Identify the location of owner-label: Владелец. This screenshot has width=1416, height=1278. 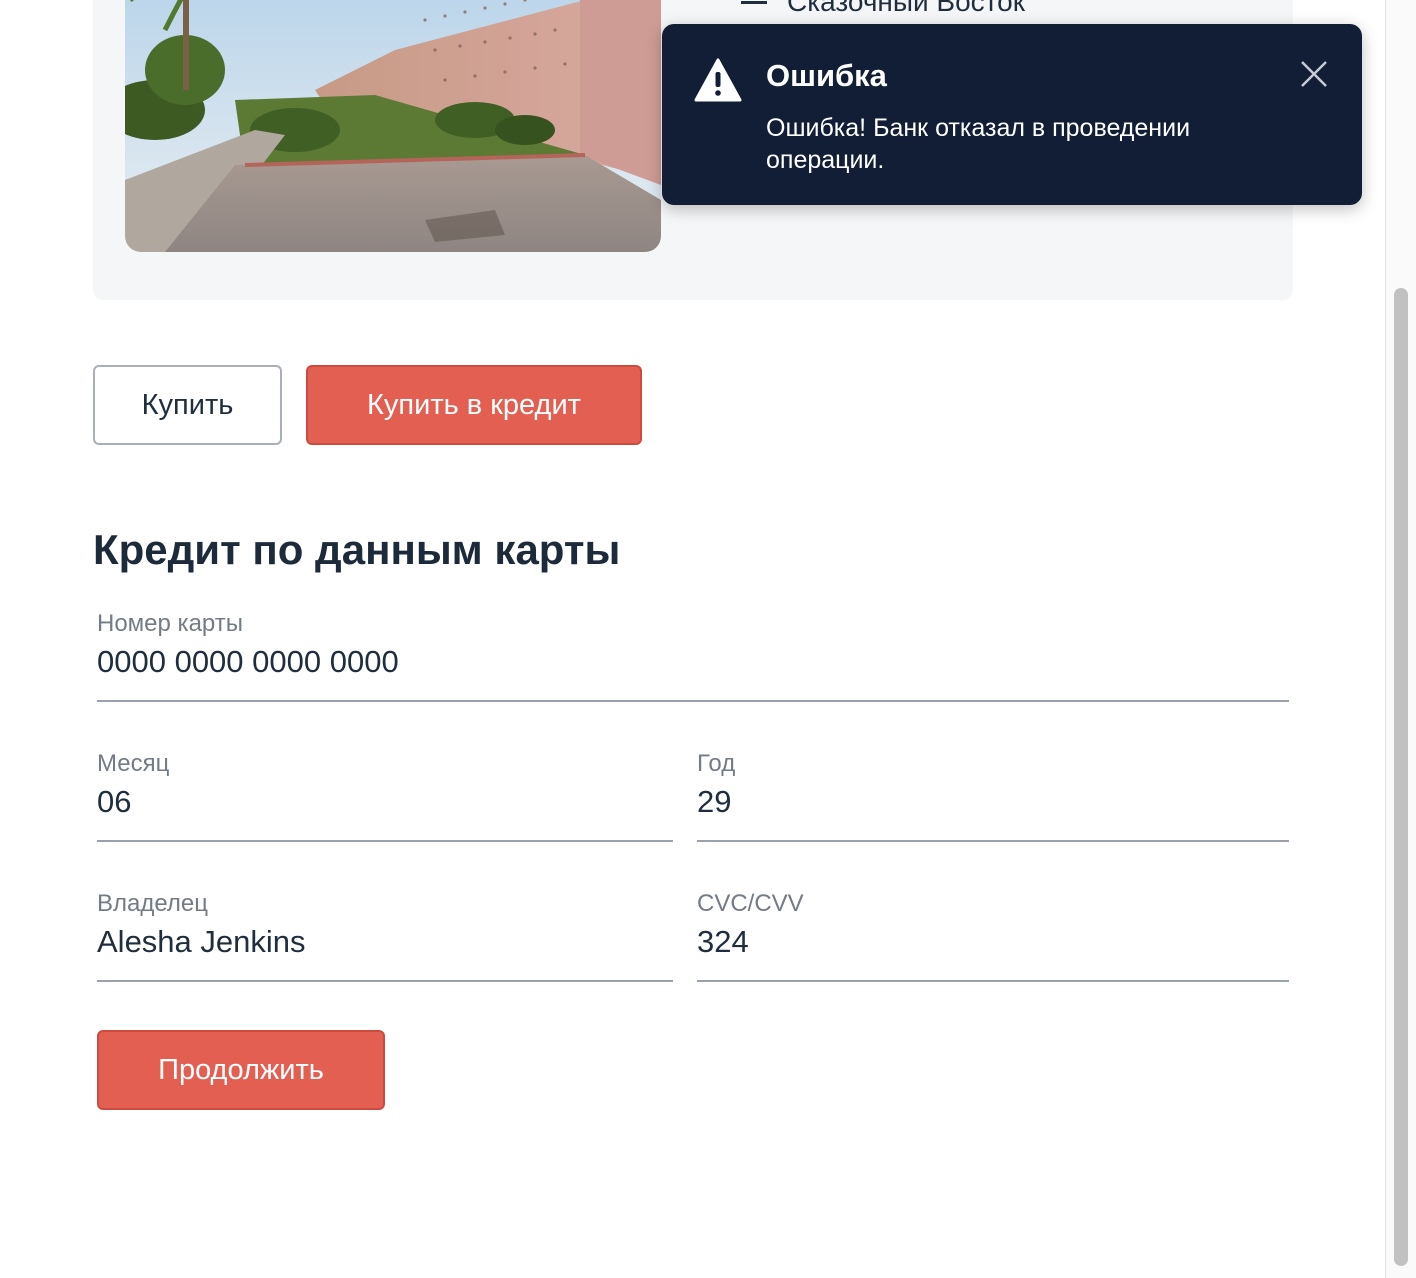
(153, 903).